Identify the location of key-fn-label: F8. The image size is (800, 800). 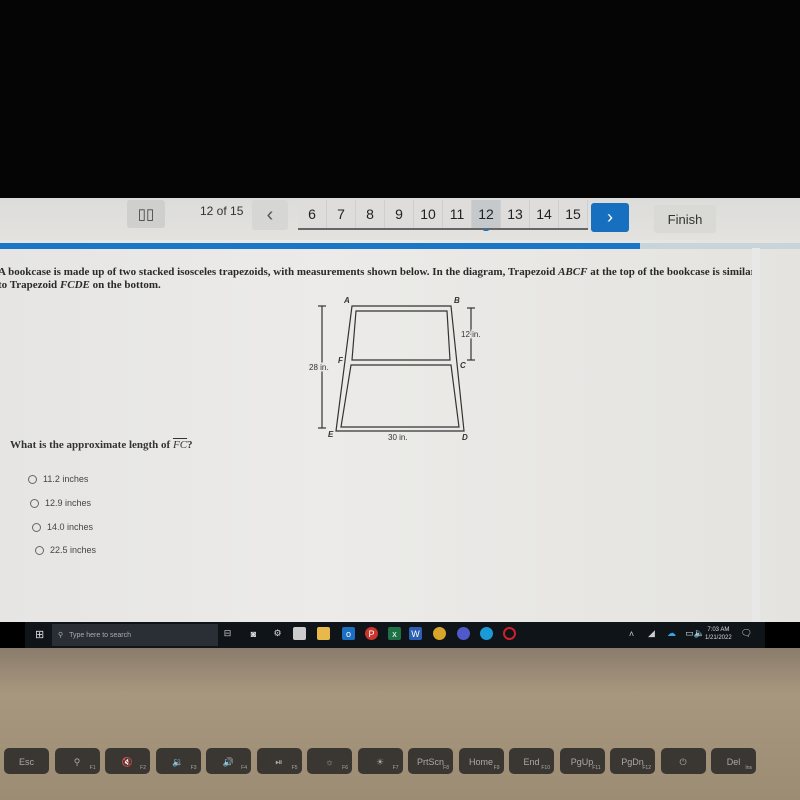
(446, 768).